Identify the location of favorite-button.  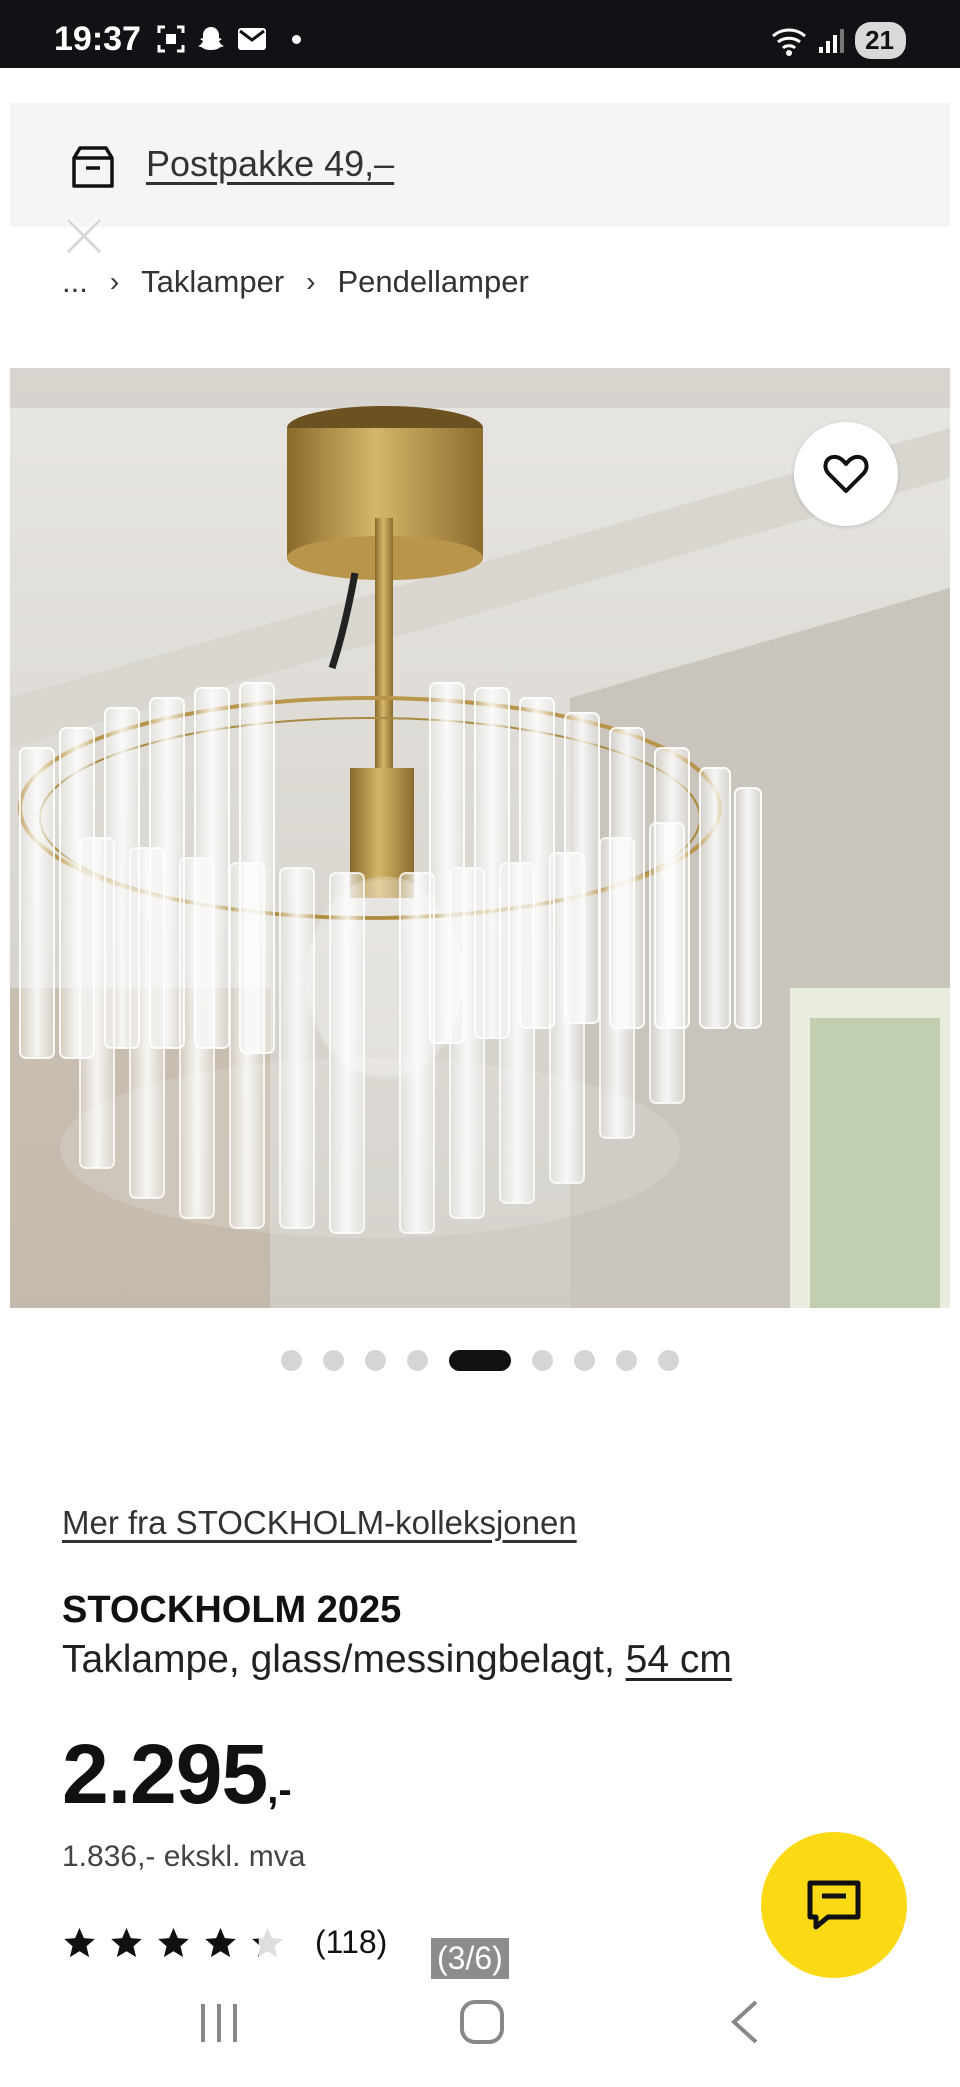
(846, 474).